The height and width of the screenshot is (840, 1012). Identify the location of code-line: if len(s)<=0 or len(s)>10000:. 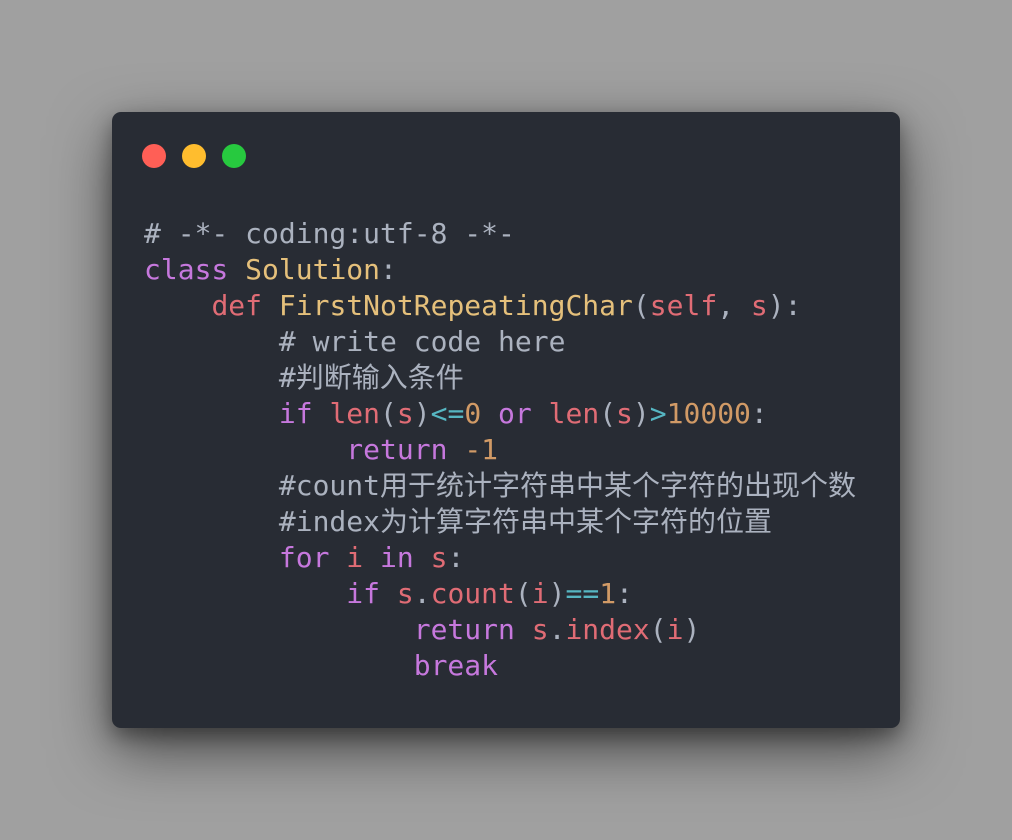
(500, 414).